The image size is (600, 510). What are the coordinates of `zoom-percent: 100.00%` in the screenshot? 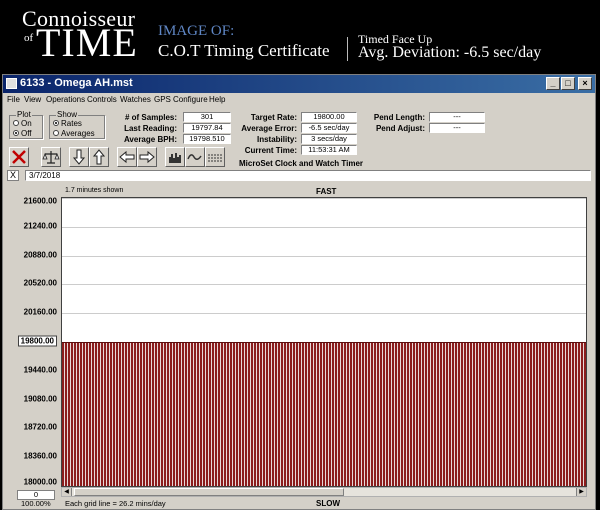 It's located at (36, 503).